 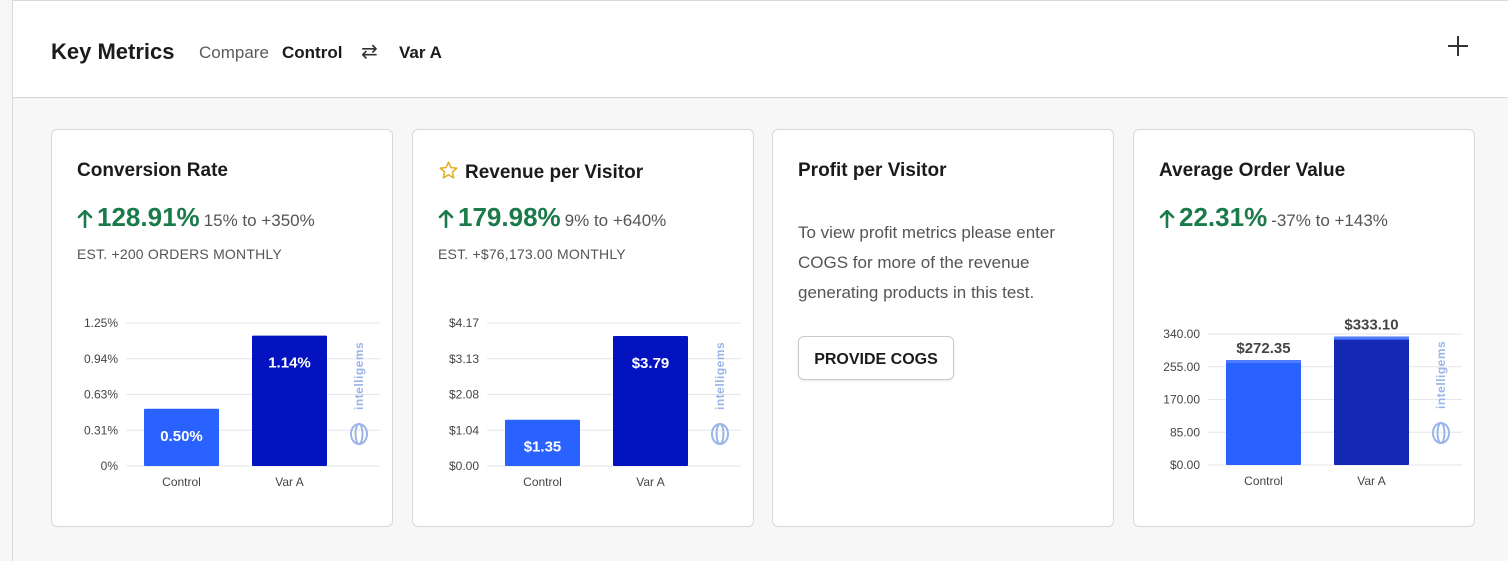 I want to click on y-tick-label: 340.00, so click(x=1181, y=334).